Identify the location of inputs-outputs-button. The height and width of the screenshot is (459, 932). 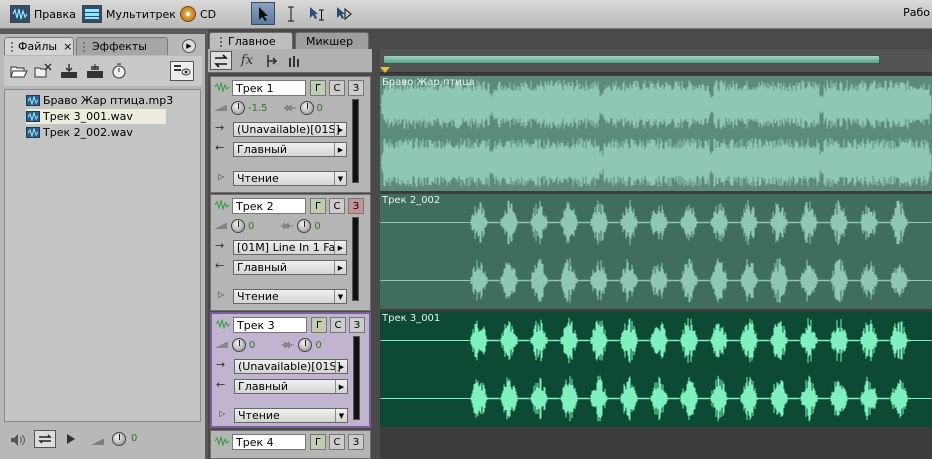
(221, 60).